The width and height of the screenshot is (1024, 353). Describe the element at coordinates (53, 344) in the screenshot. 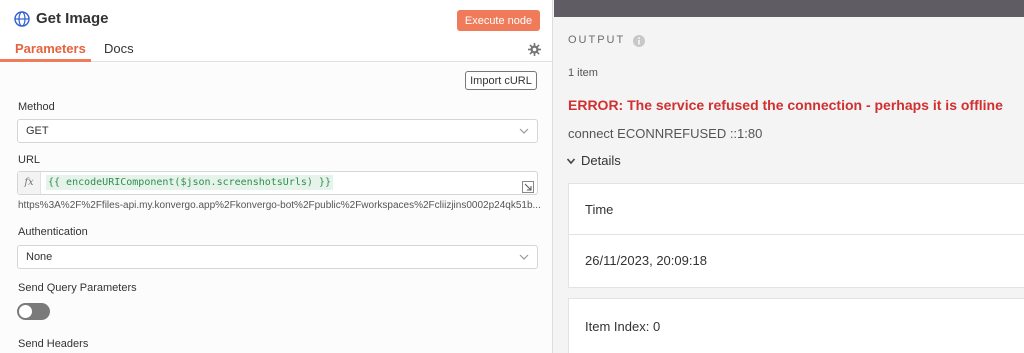

I see `send-headers-label: Send Headers` at that location.